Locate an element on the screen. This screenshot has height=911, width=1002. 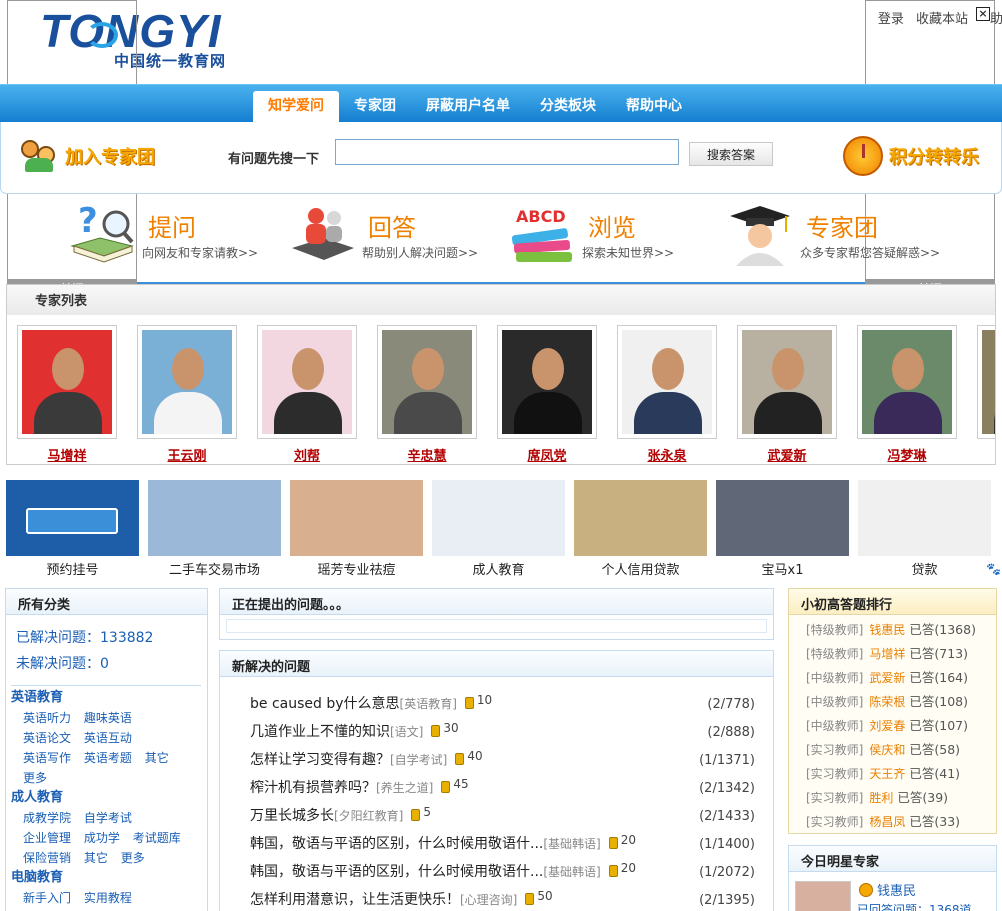
ad-label: 成人教育 is located at coordinates (498, 568).